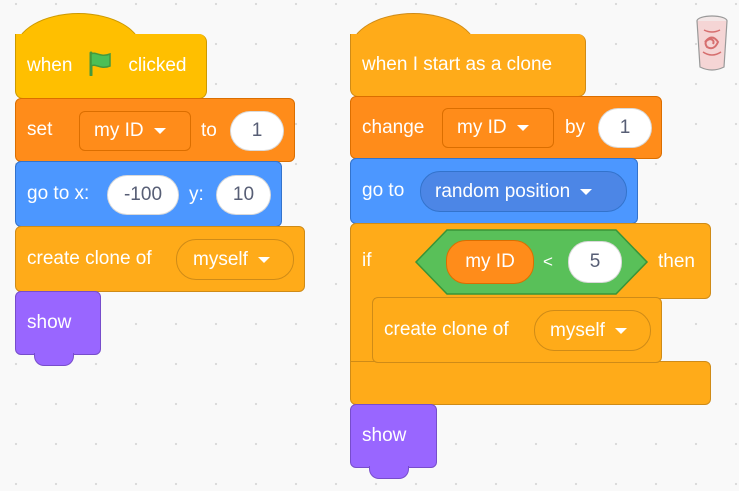 The width and height of the screenshot is (739, 491). What do you see at coordinates (257, 131) in the screenshot?
I see `set-value-input: 1` at bounding box center [257, 131].